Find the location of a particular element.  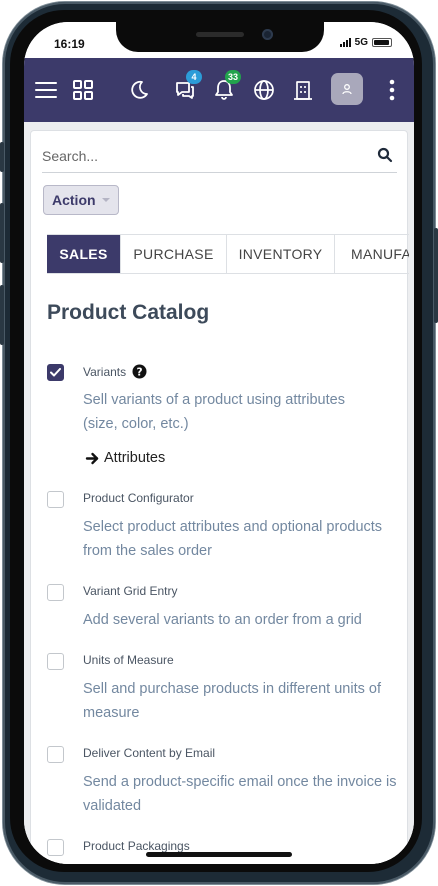

deliver-content-checkbox is located at coordinates (55, 754).